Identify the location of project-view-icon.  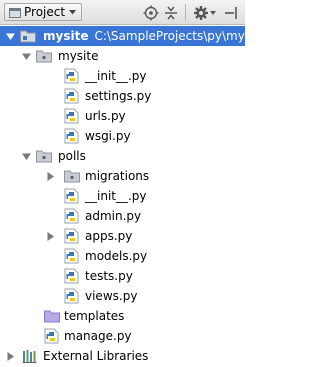
(15, 13).